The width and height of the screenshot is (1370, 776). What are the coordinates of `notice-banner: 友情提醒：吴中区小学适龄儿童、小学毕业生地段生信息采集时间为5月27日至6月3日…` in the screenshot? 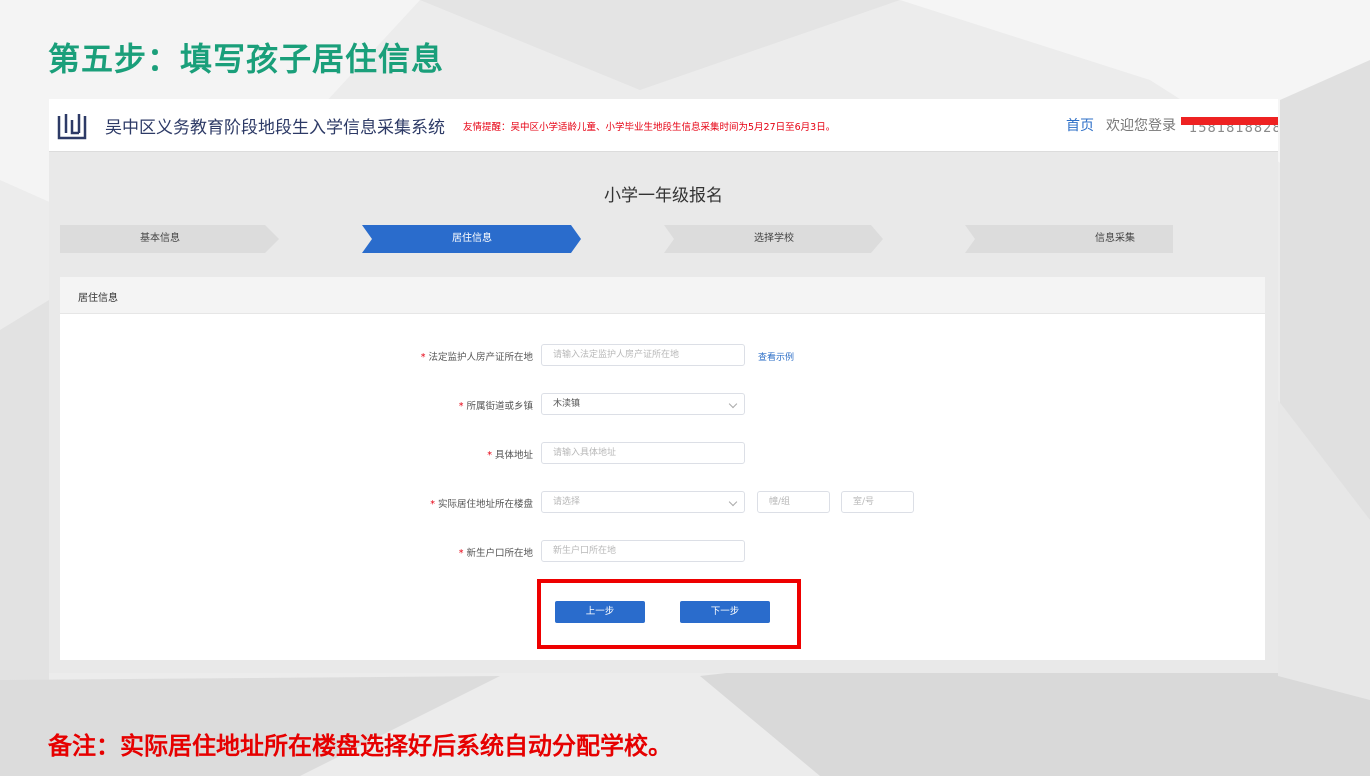 It's located at (649, 127).